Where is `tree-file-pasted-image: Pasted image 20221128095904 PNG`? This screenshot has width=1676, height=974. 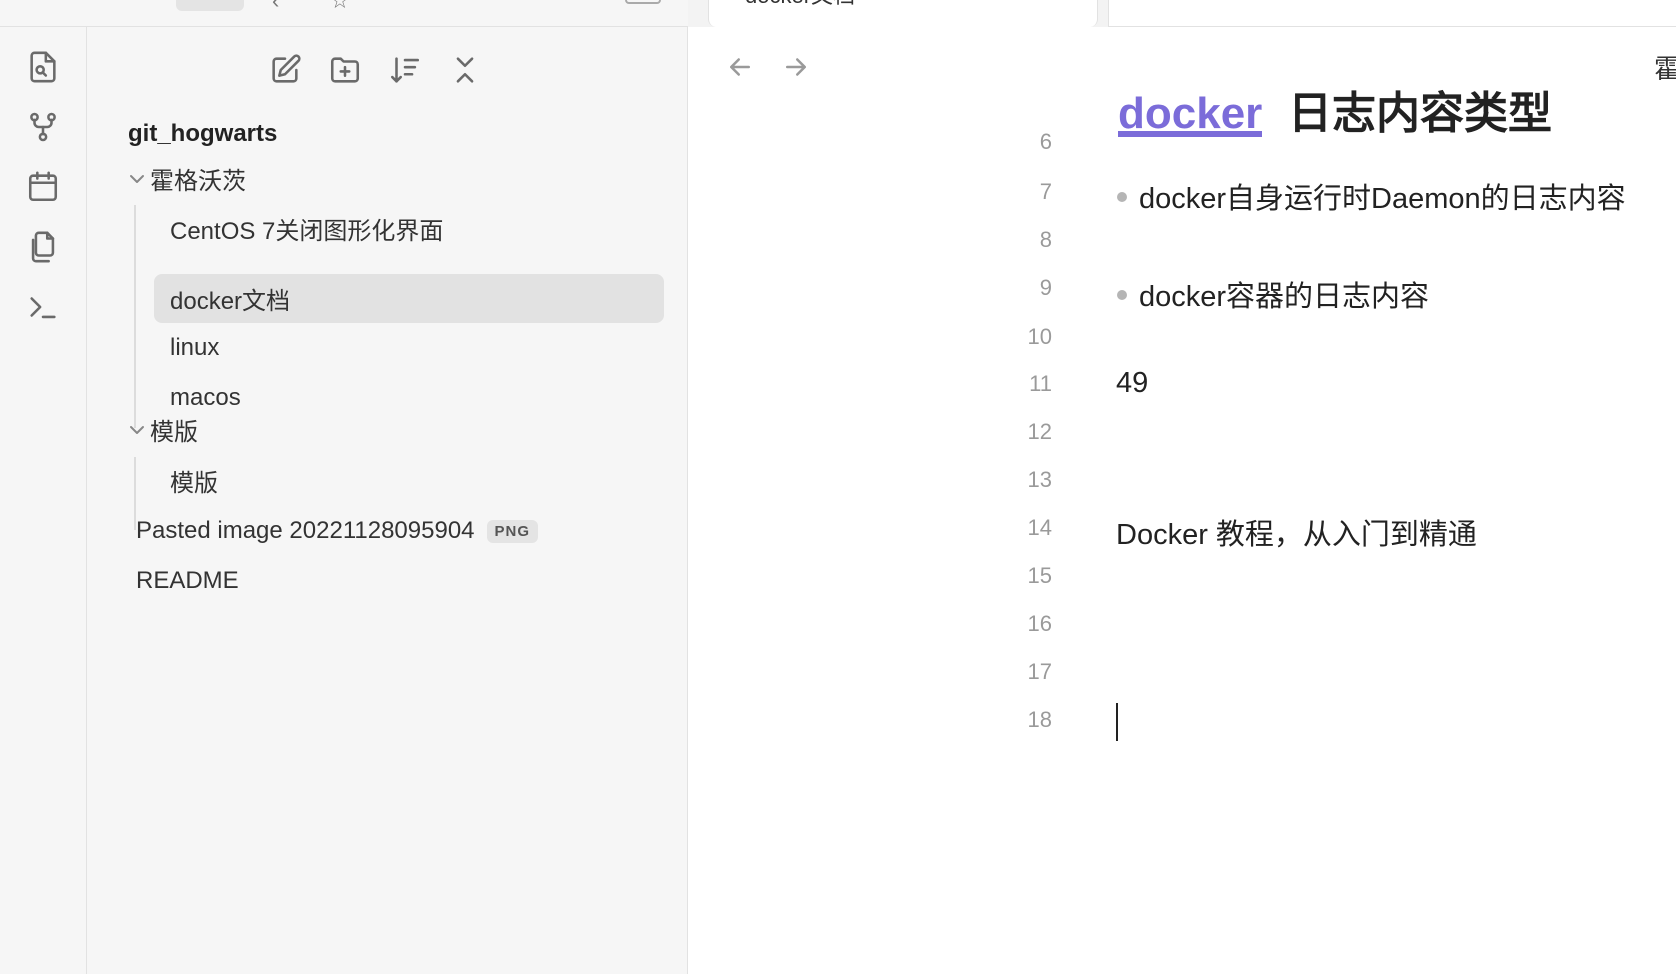
tree-file-pasted-image: Pasted image 20221128095904 PNG is located at coordinates (337, 531).